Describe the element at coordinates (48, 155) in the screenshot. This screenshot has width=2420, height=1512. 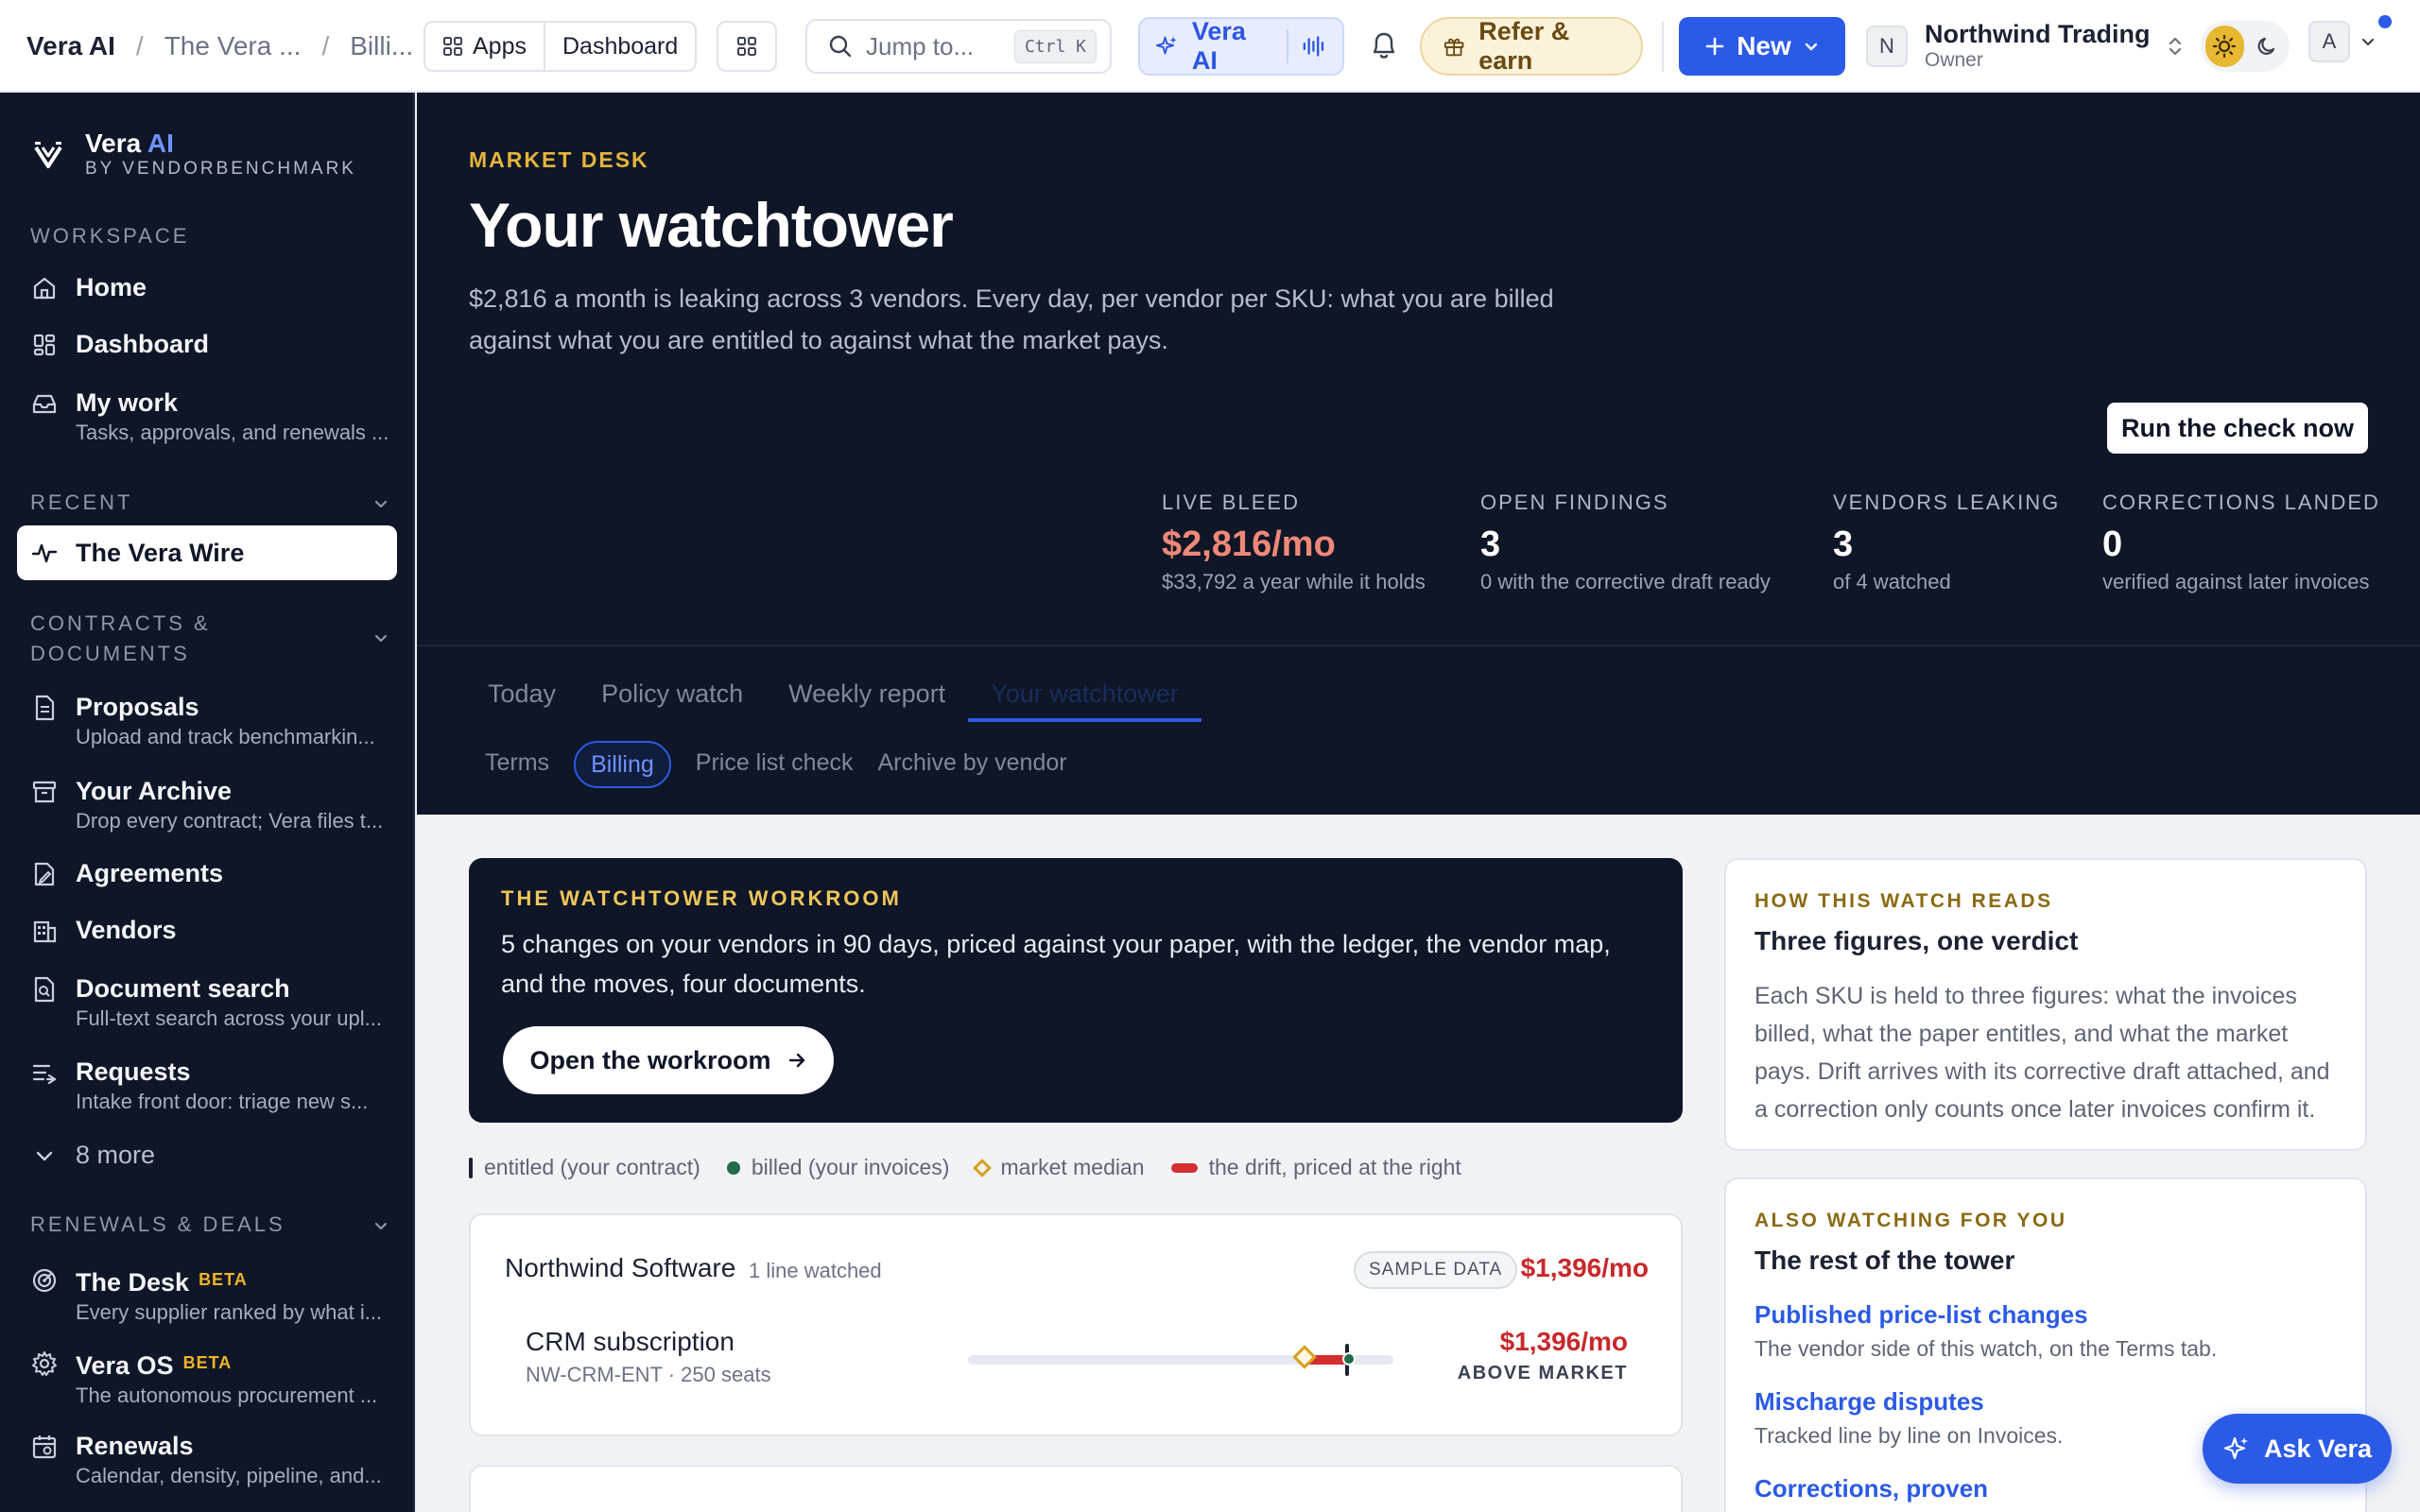
I see `vera-logo-icon` at that location.